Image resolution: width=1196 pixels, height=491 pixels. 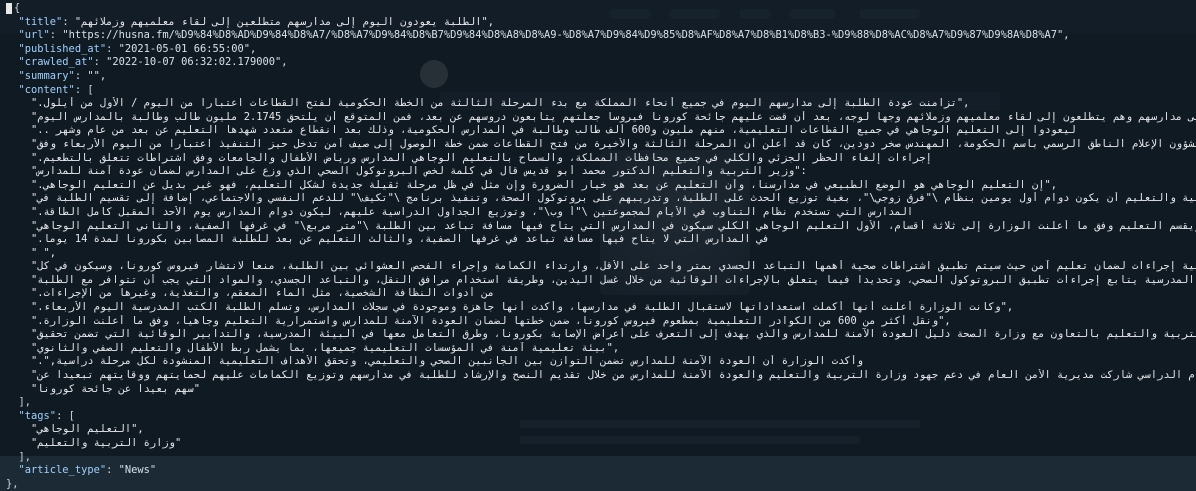 What do you see at coordinates (106, 443) in the screenshot?
I see `tag-item: "وزارة التربية والتعليم"` at bounding box center [106, 443].